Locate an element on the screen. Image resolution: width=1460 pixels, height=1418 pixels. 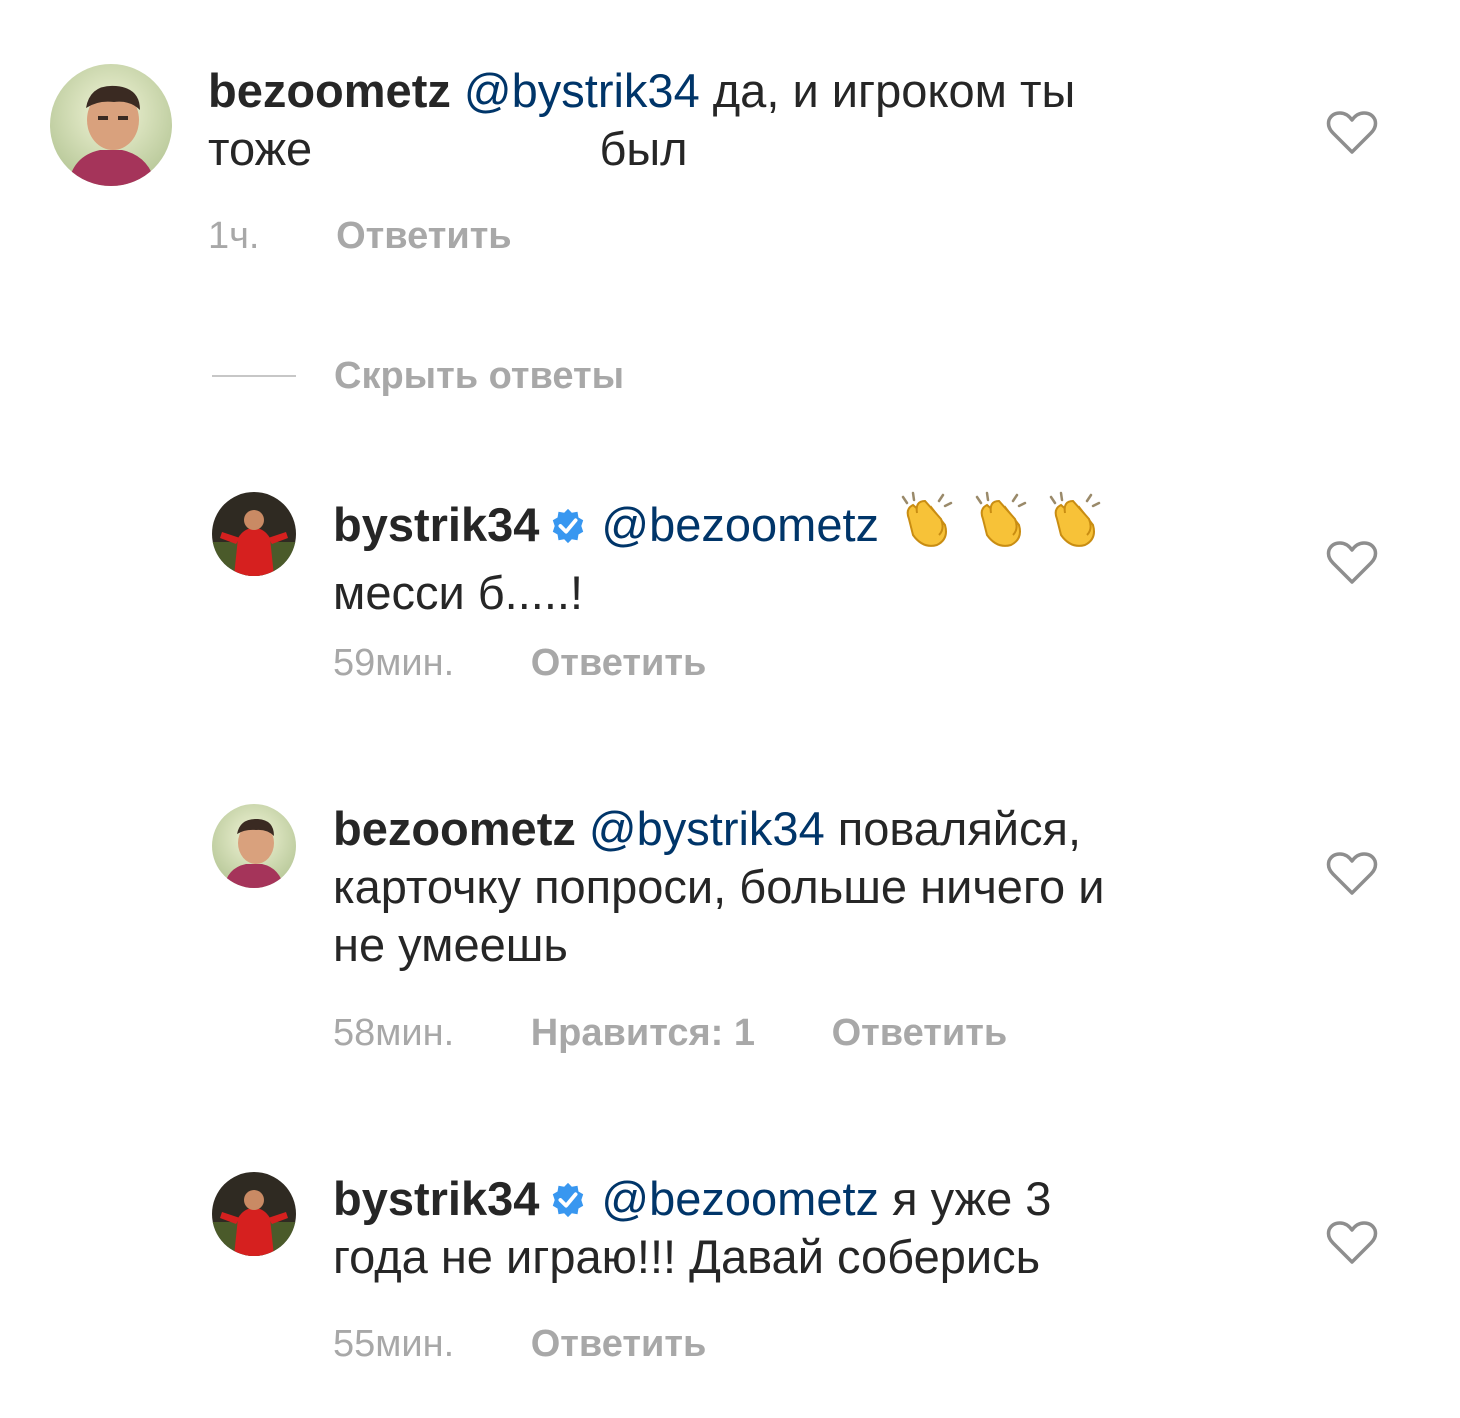
likes-count-button: Нравится: 1 is located at coordinates (643, 1033).